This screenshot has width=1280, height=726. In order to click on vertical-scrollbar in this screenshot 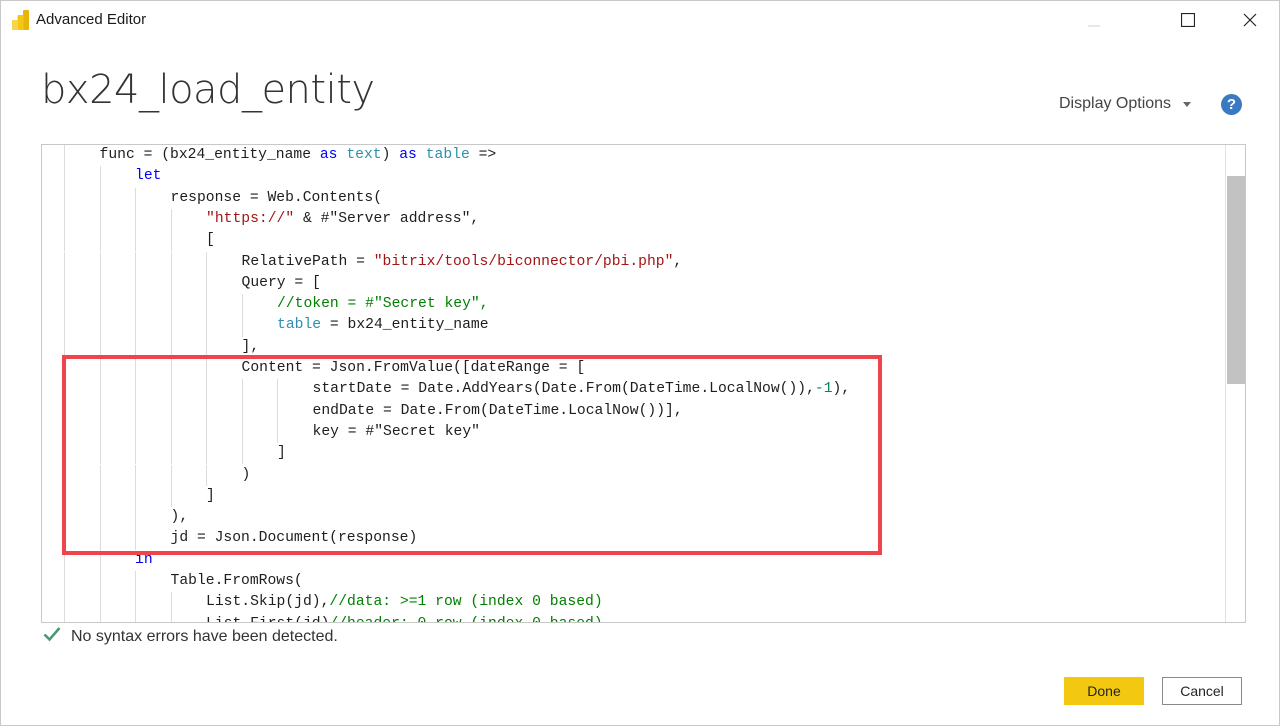, I will do `click(1235, 383)`.